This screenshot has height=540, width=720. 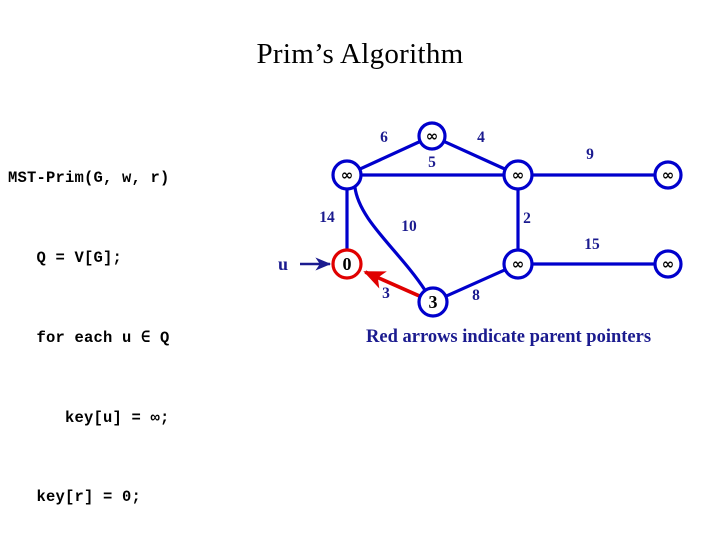 I want to click on edge-weight-label: 6, so click(x=384, y=137).